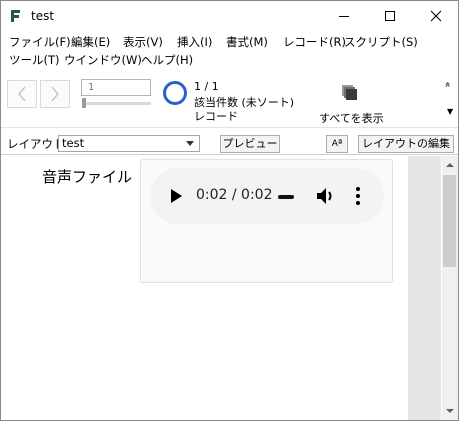 This screenshot has height=421, width=459. What do you see at coordinates (449, 221) in the screenshot?
I see `scrollbar-thumb` at bounding box center [449, 221].